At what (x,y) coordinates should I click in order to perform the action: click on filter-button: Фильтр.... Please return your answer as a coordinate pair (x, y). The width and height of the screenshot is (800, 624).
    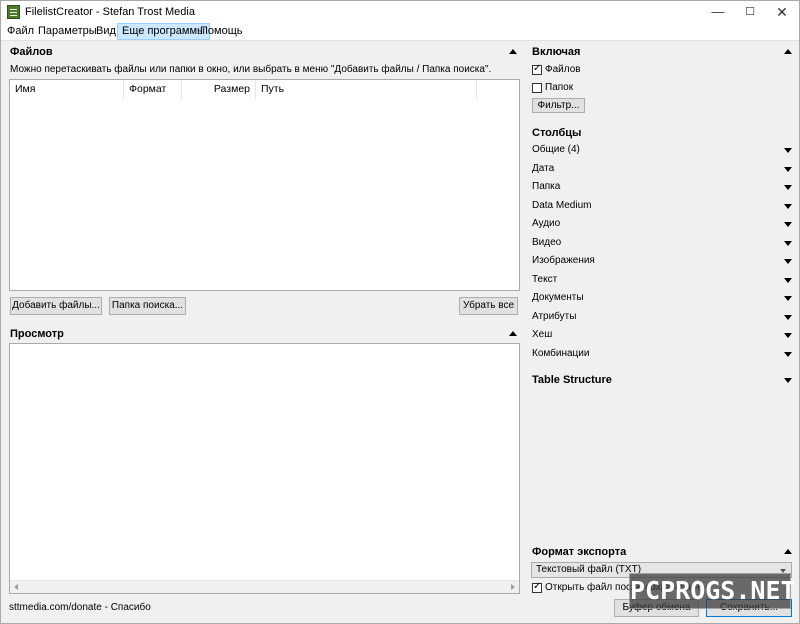
    Looking at the image, I should click on (558, 105).